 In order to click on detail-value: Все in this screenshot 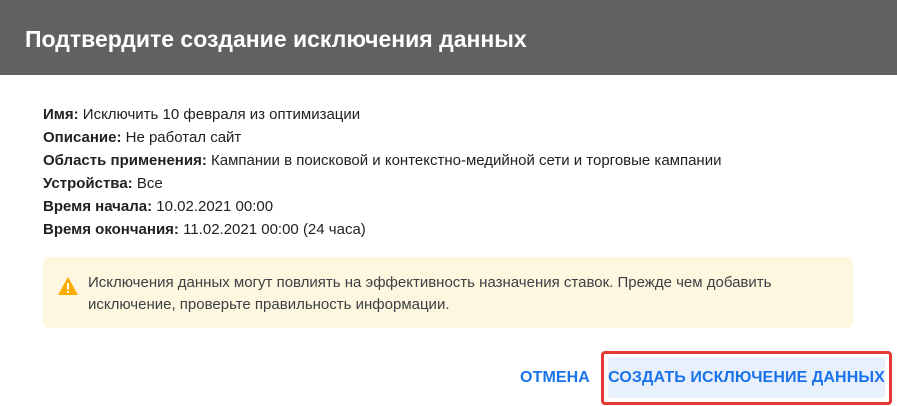, I will do `click(149, 183)`.